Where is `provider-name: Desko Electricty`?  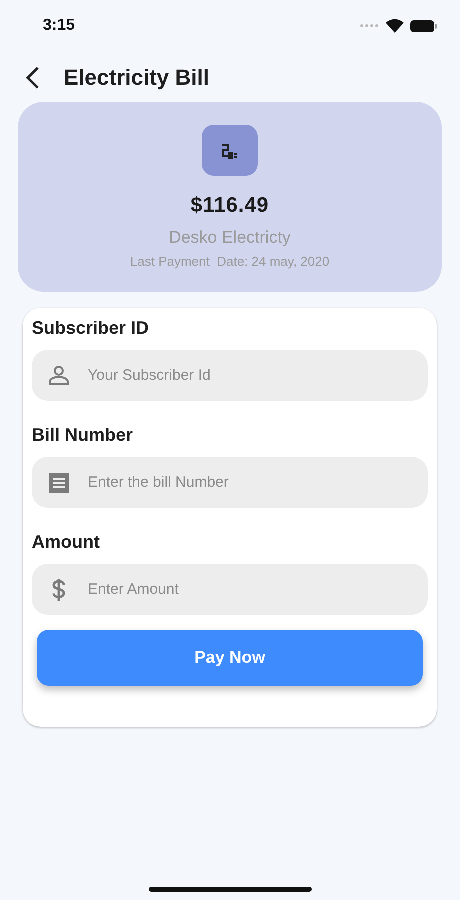 provider-name: Desko Electricty is located at coordinates (230, 238).